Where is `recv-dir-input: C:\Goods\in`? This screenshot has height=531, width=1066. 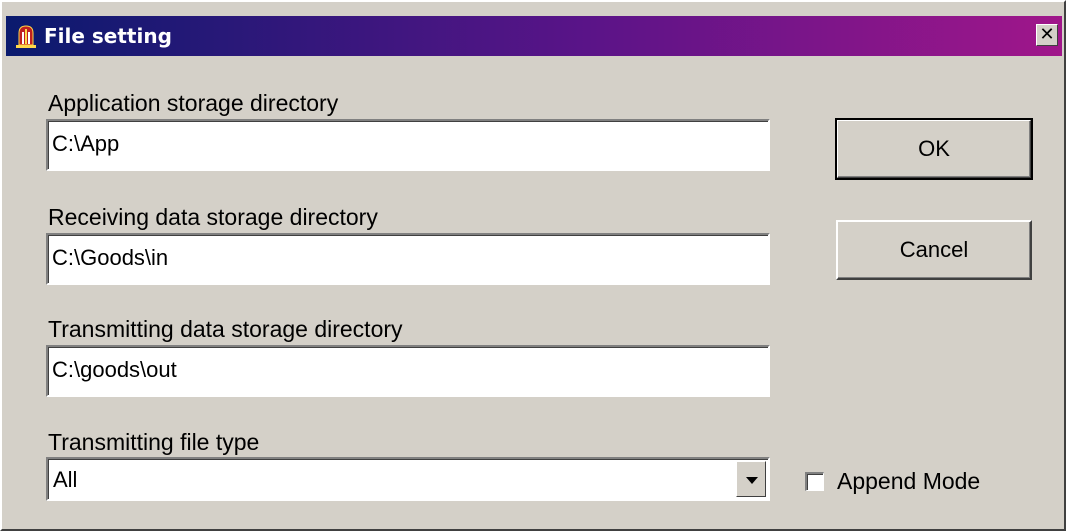
recv-dir-input: C:\Goods\in is located at coordinates (408, 259).